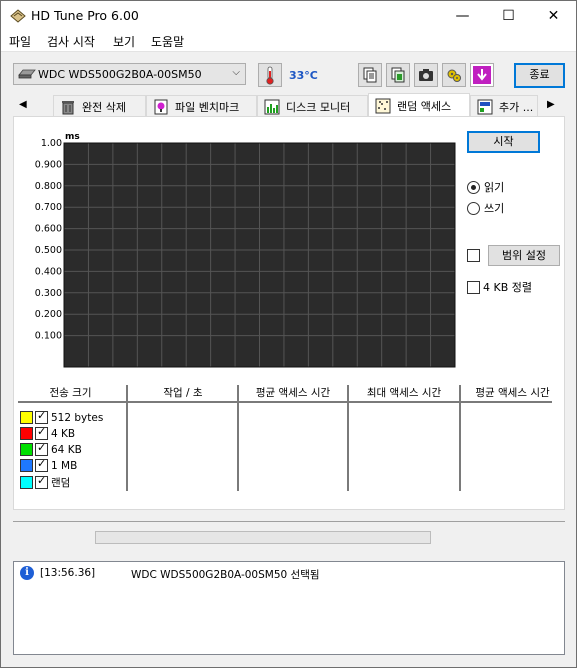 The height and width of the screenshot is (668, 577). I want to click on range-checkbox, so click(473, 255).